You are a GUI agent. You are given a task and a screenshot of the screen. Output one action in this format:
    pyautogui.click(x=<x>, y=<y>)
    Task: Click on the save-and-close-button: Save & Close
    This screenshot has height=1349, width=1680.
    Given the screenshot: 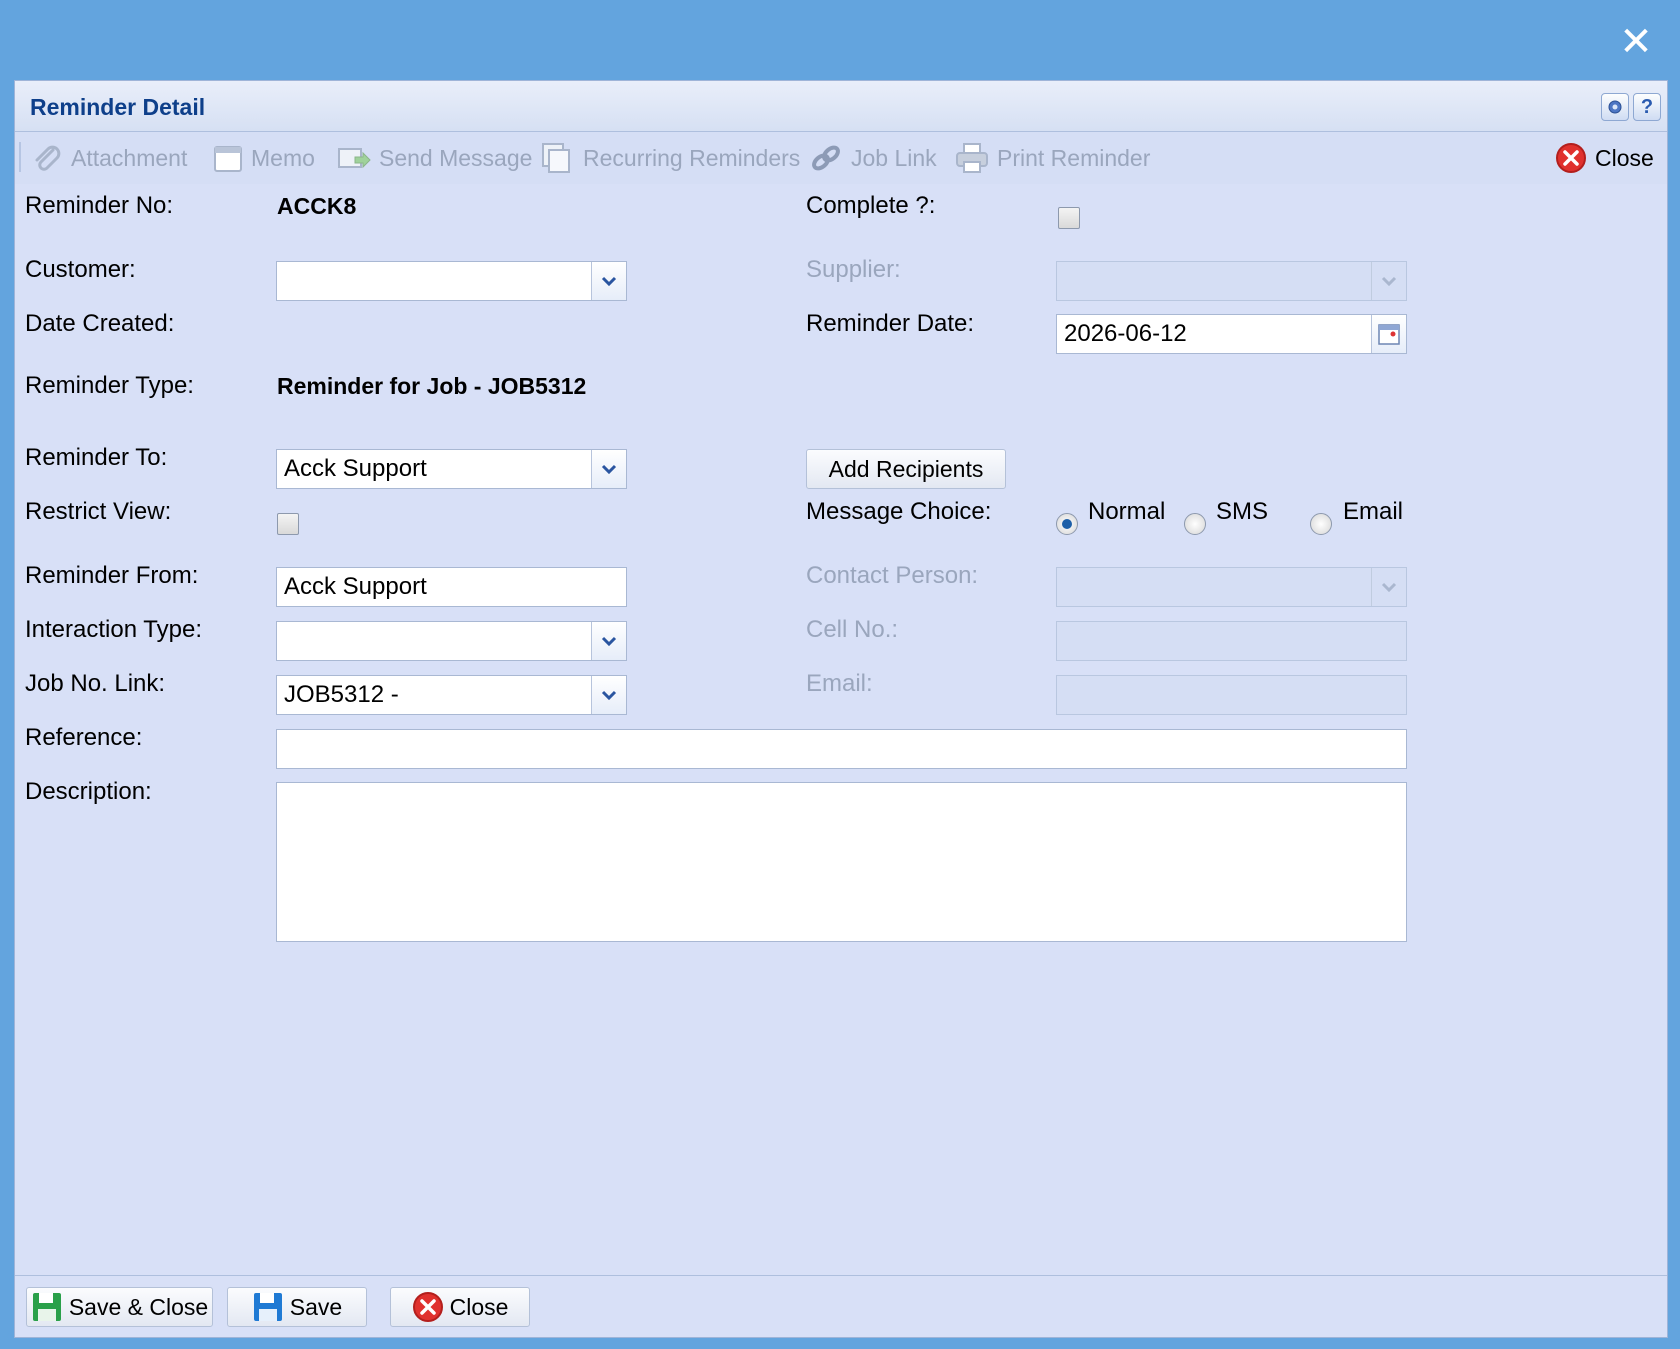 What is the action you would take?
    pyautogui.click(x=119, y=1307)
    